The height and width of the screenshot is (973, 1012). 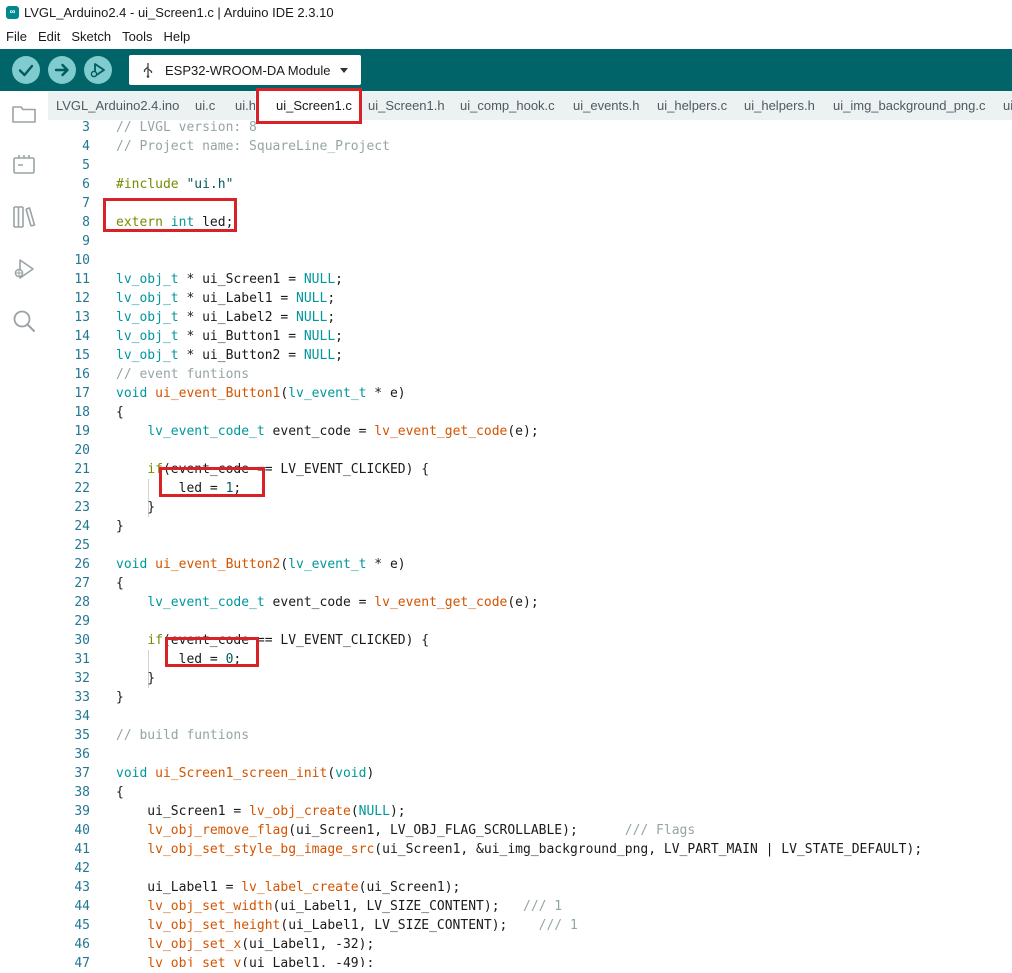 I want to click on tab-lvgl-arduino-ino: LVGL_Arduino2.4.ino, so click(x=117, y=105).